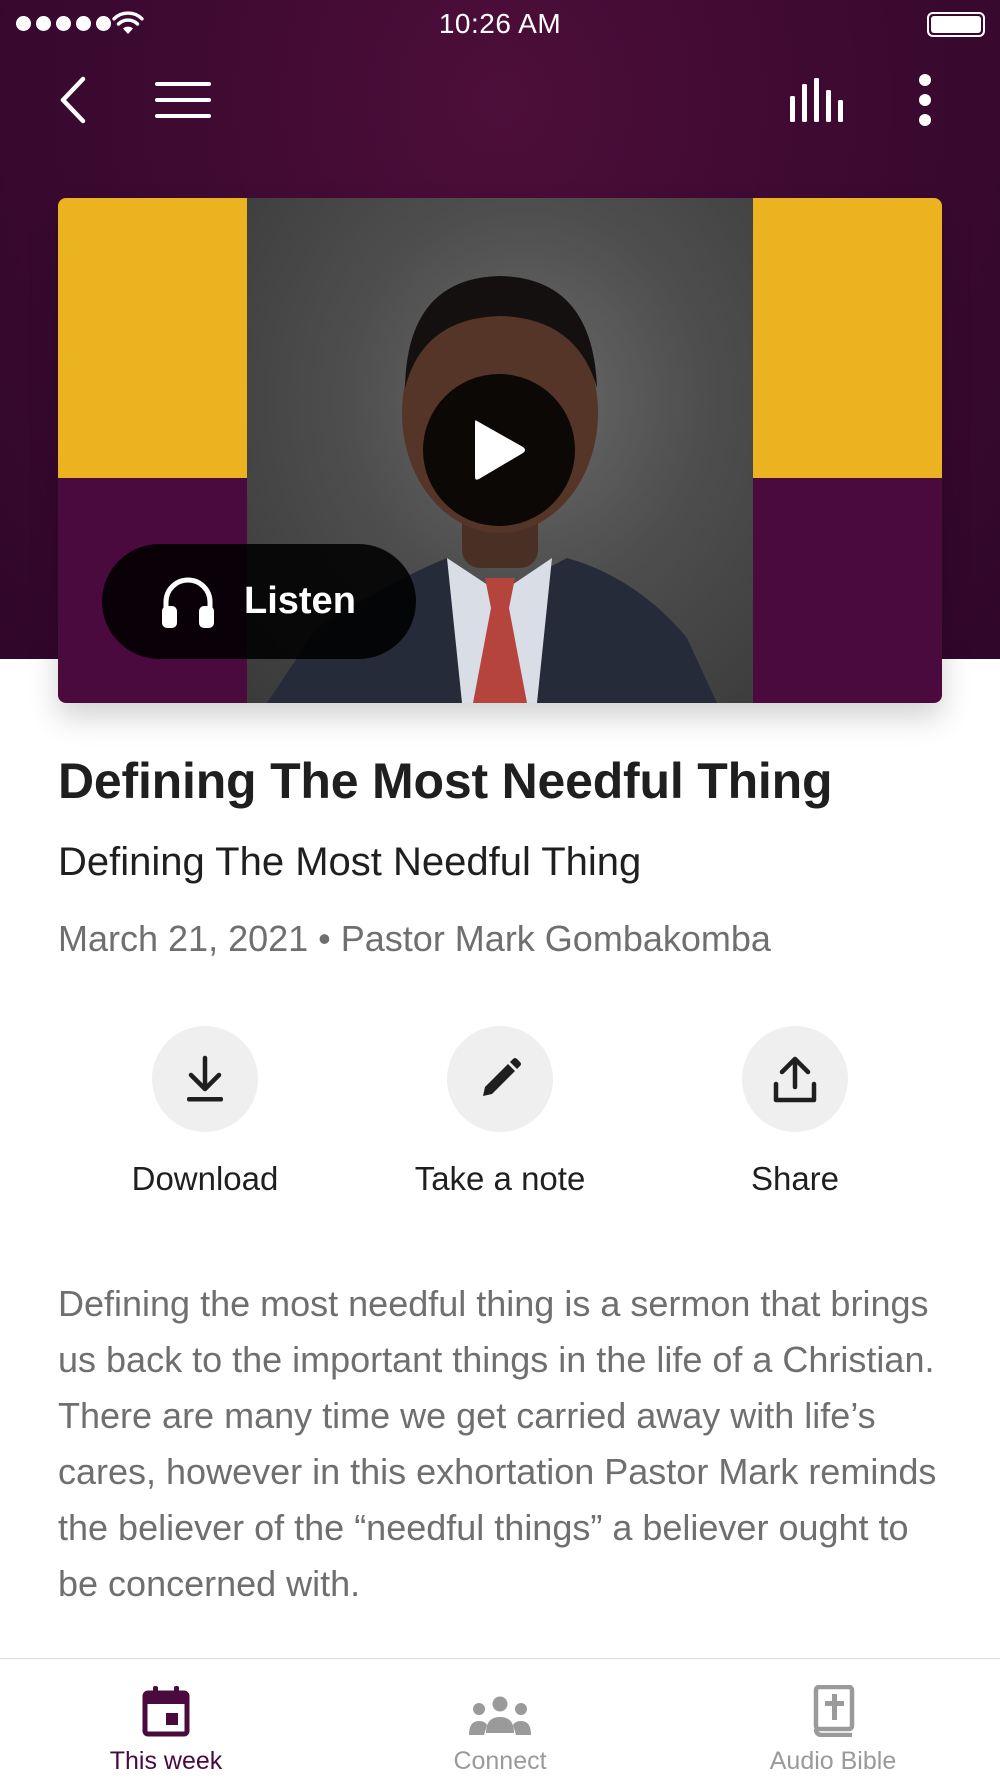 The image size is (1000, 1778). I want to click on sermon-subtitle: Defining The Most Needful Thing, so click(350, 862).